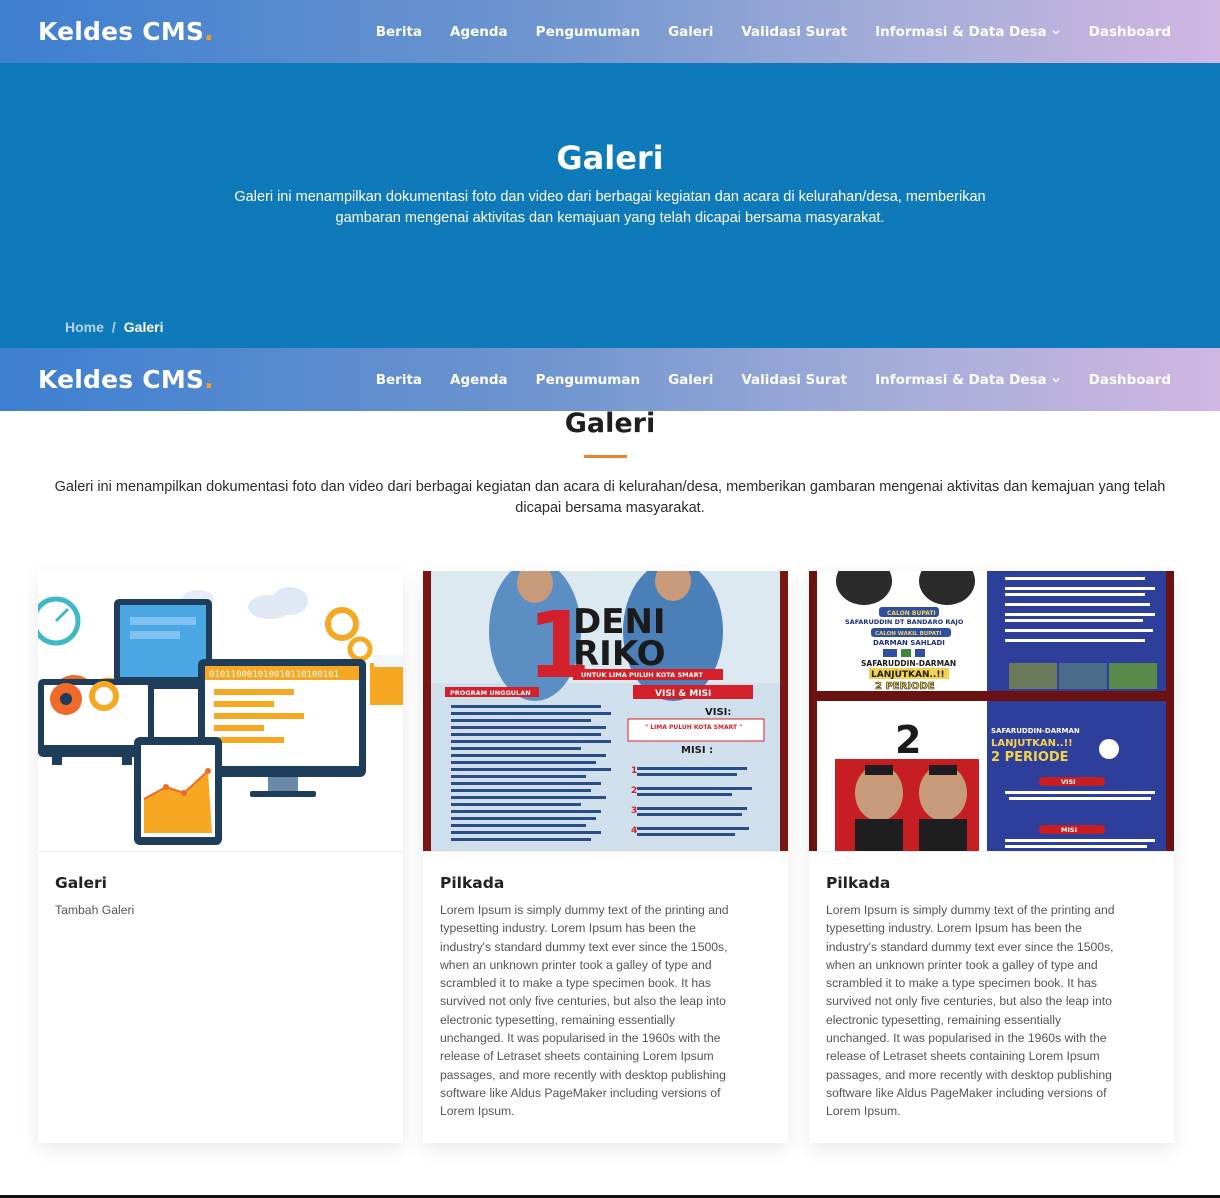 The image size is (1220, 1198). Describe the element at coordinates (619, 654) in the screenshot. I see `poster-name-2: RIKO` at that location.